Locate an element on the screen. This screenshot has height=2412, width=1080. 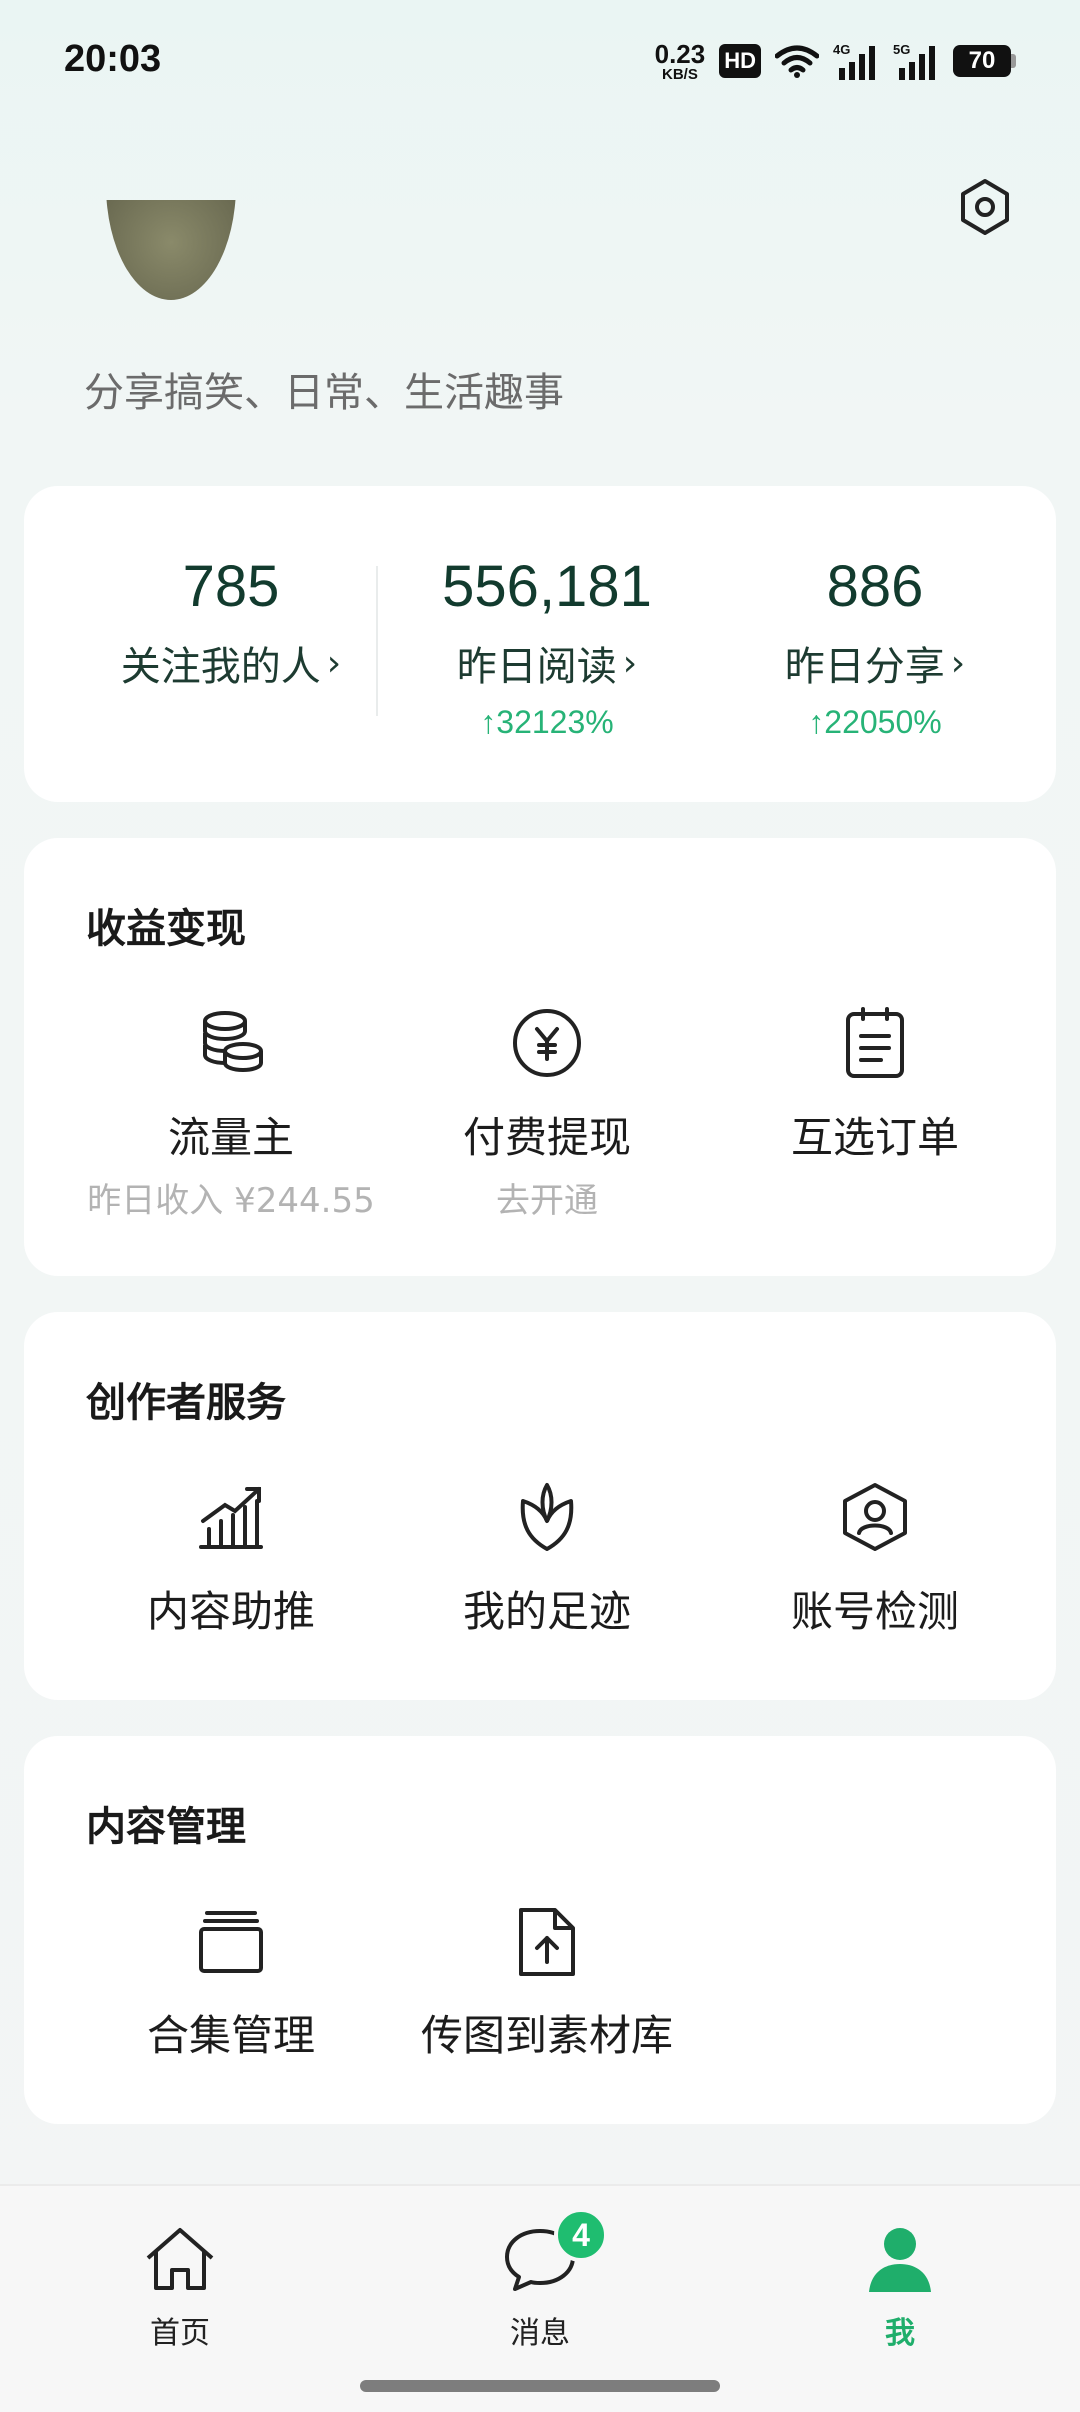
tile-label: 互选订单 is located at coordinates (874, 1137).